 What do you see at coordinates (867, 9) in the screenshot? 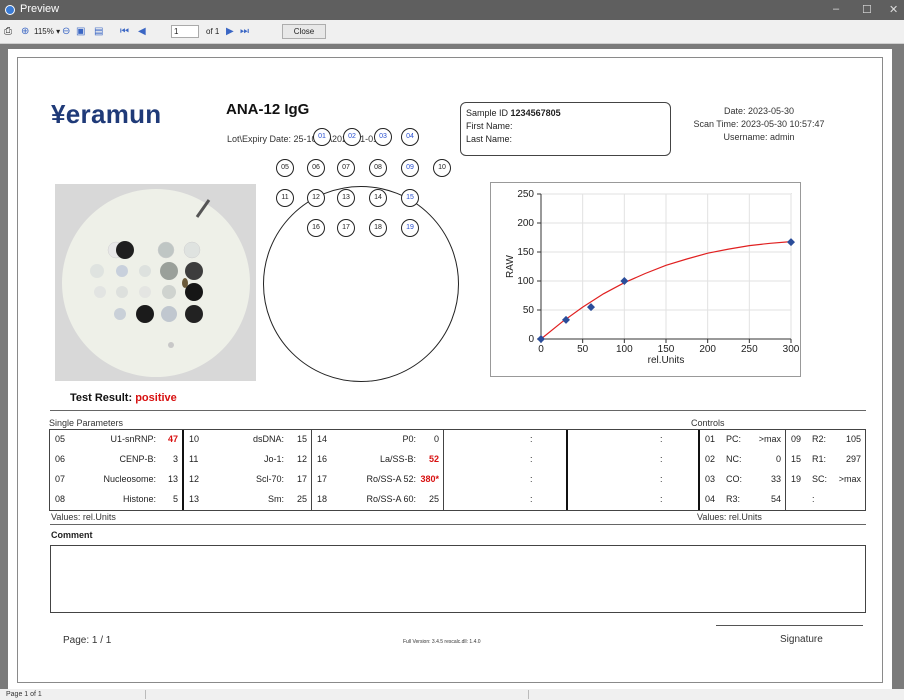
I see `maximize-button: ☐` at bounding box center [867, 9].